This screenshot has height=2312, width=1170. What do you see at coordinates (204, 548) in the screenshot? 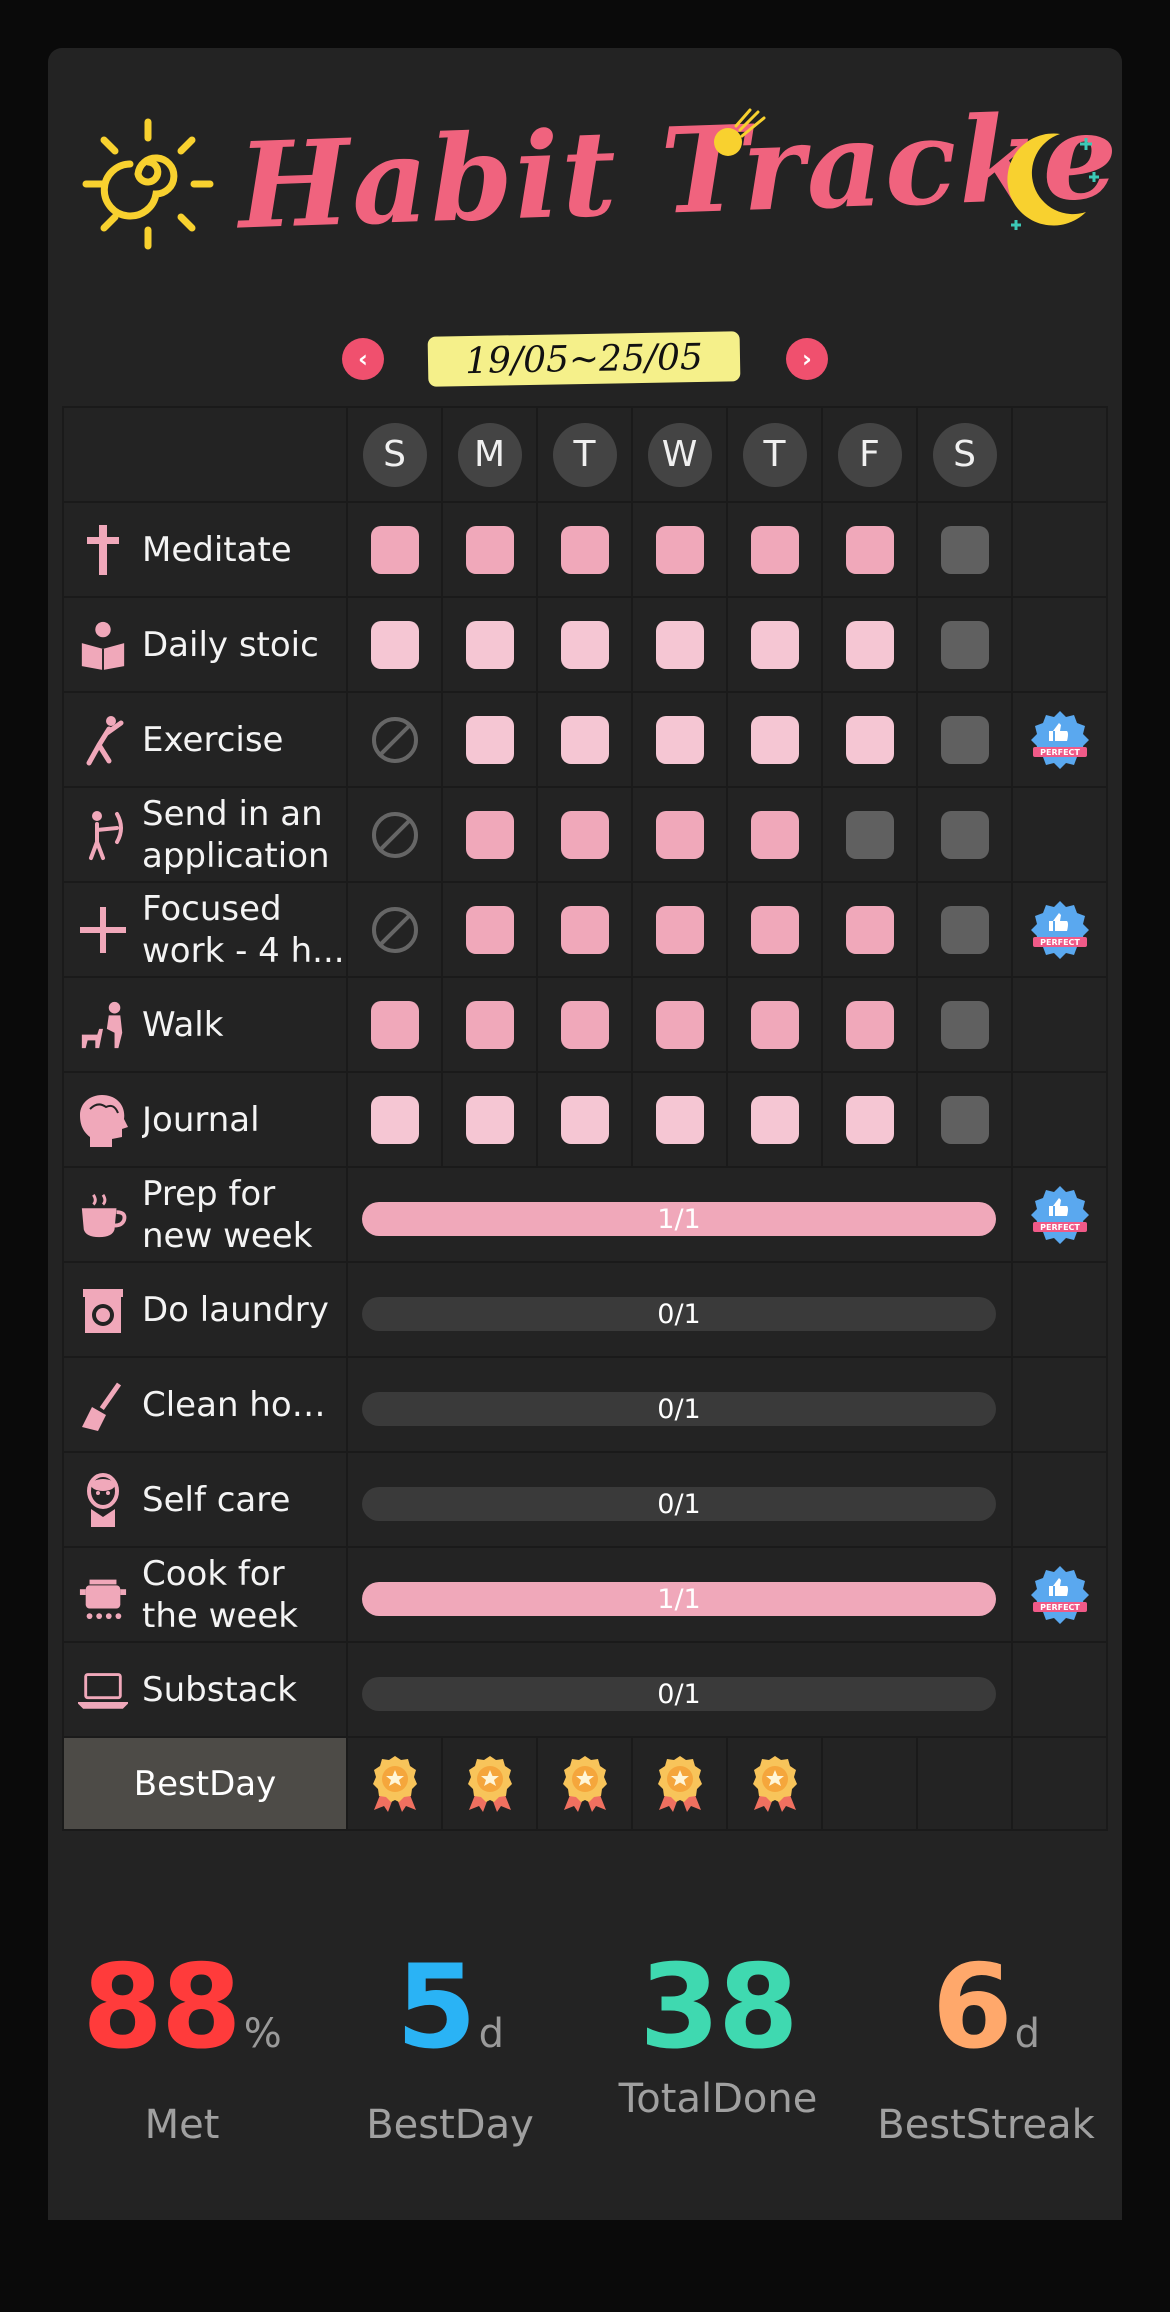
I see `habit-name-cell: Meditate` at bounding box center [204, 548].